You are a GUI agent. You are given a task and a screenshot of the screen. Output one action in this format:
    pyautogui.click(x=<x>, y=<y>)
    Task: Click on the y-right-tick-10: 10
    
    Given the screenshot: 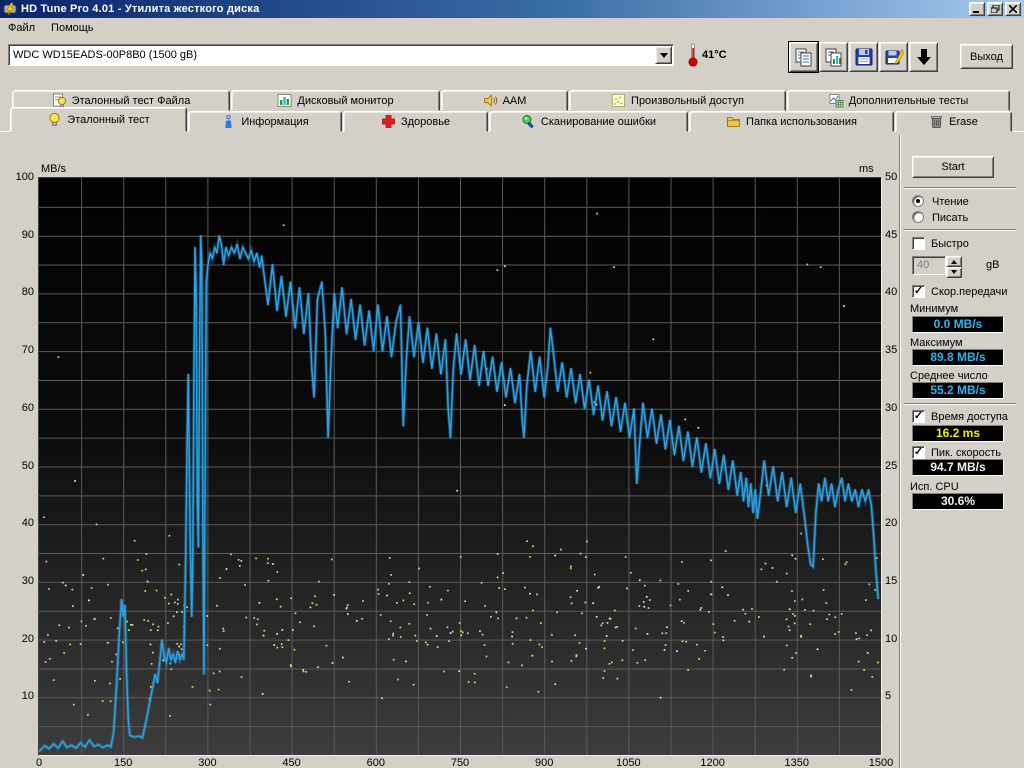 What is the action you would take?
    pyautogui.click(x=891, y=638)
    